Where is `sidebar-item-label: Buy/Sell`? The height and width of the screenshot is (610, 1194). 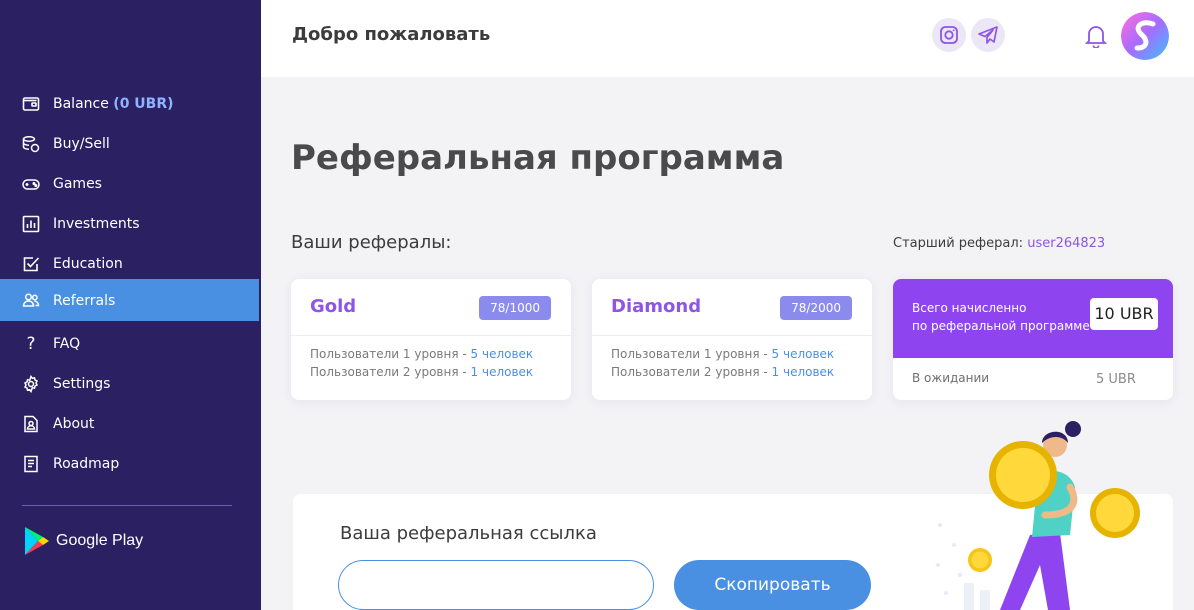 sidebar-item-label: Buy/Sell is located at coordinates (81, 144).